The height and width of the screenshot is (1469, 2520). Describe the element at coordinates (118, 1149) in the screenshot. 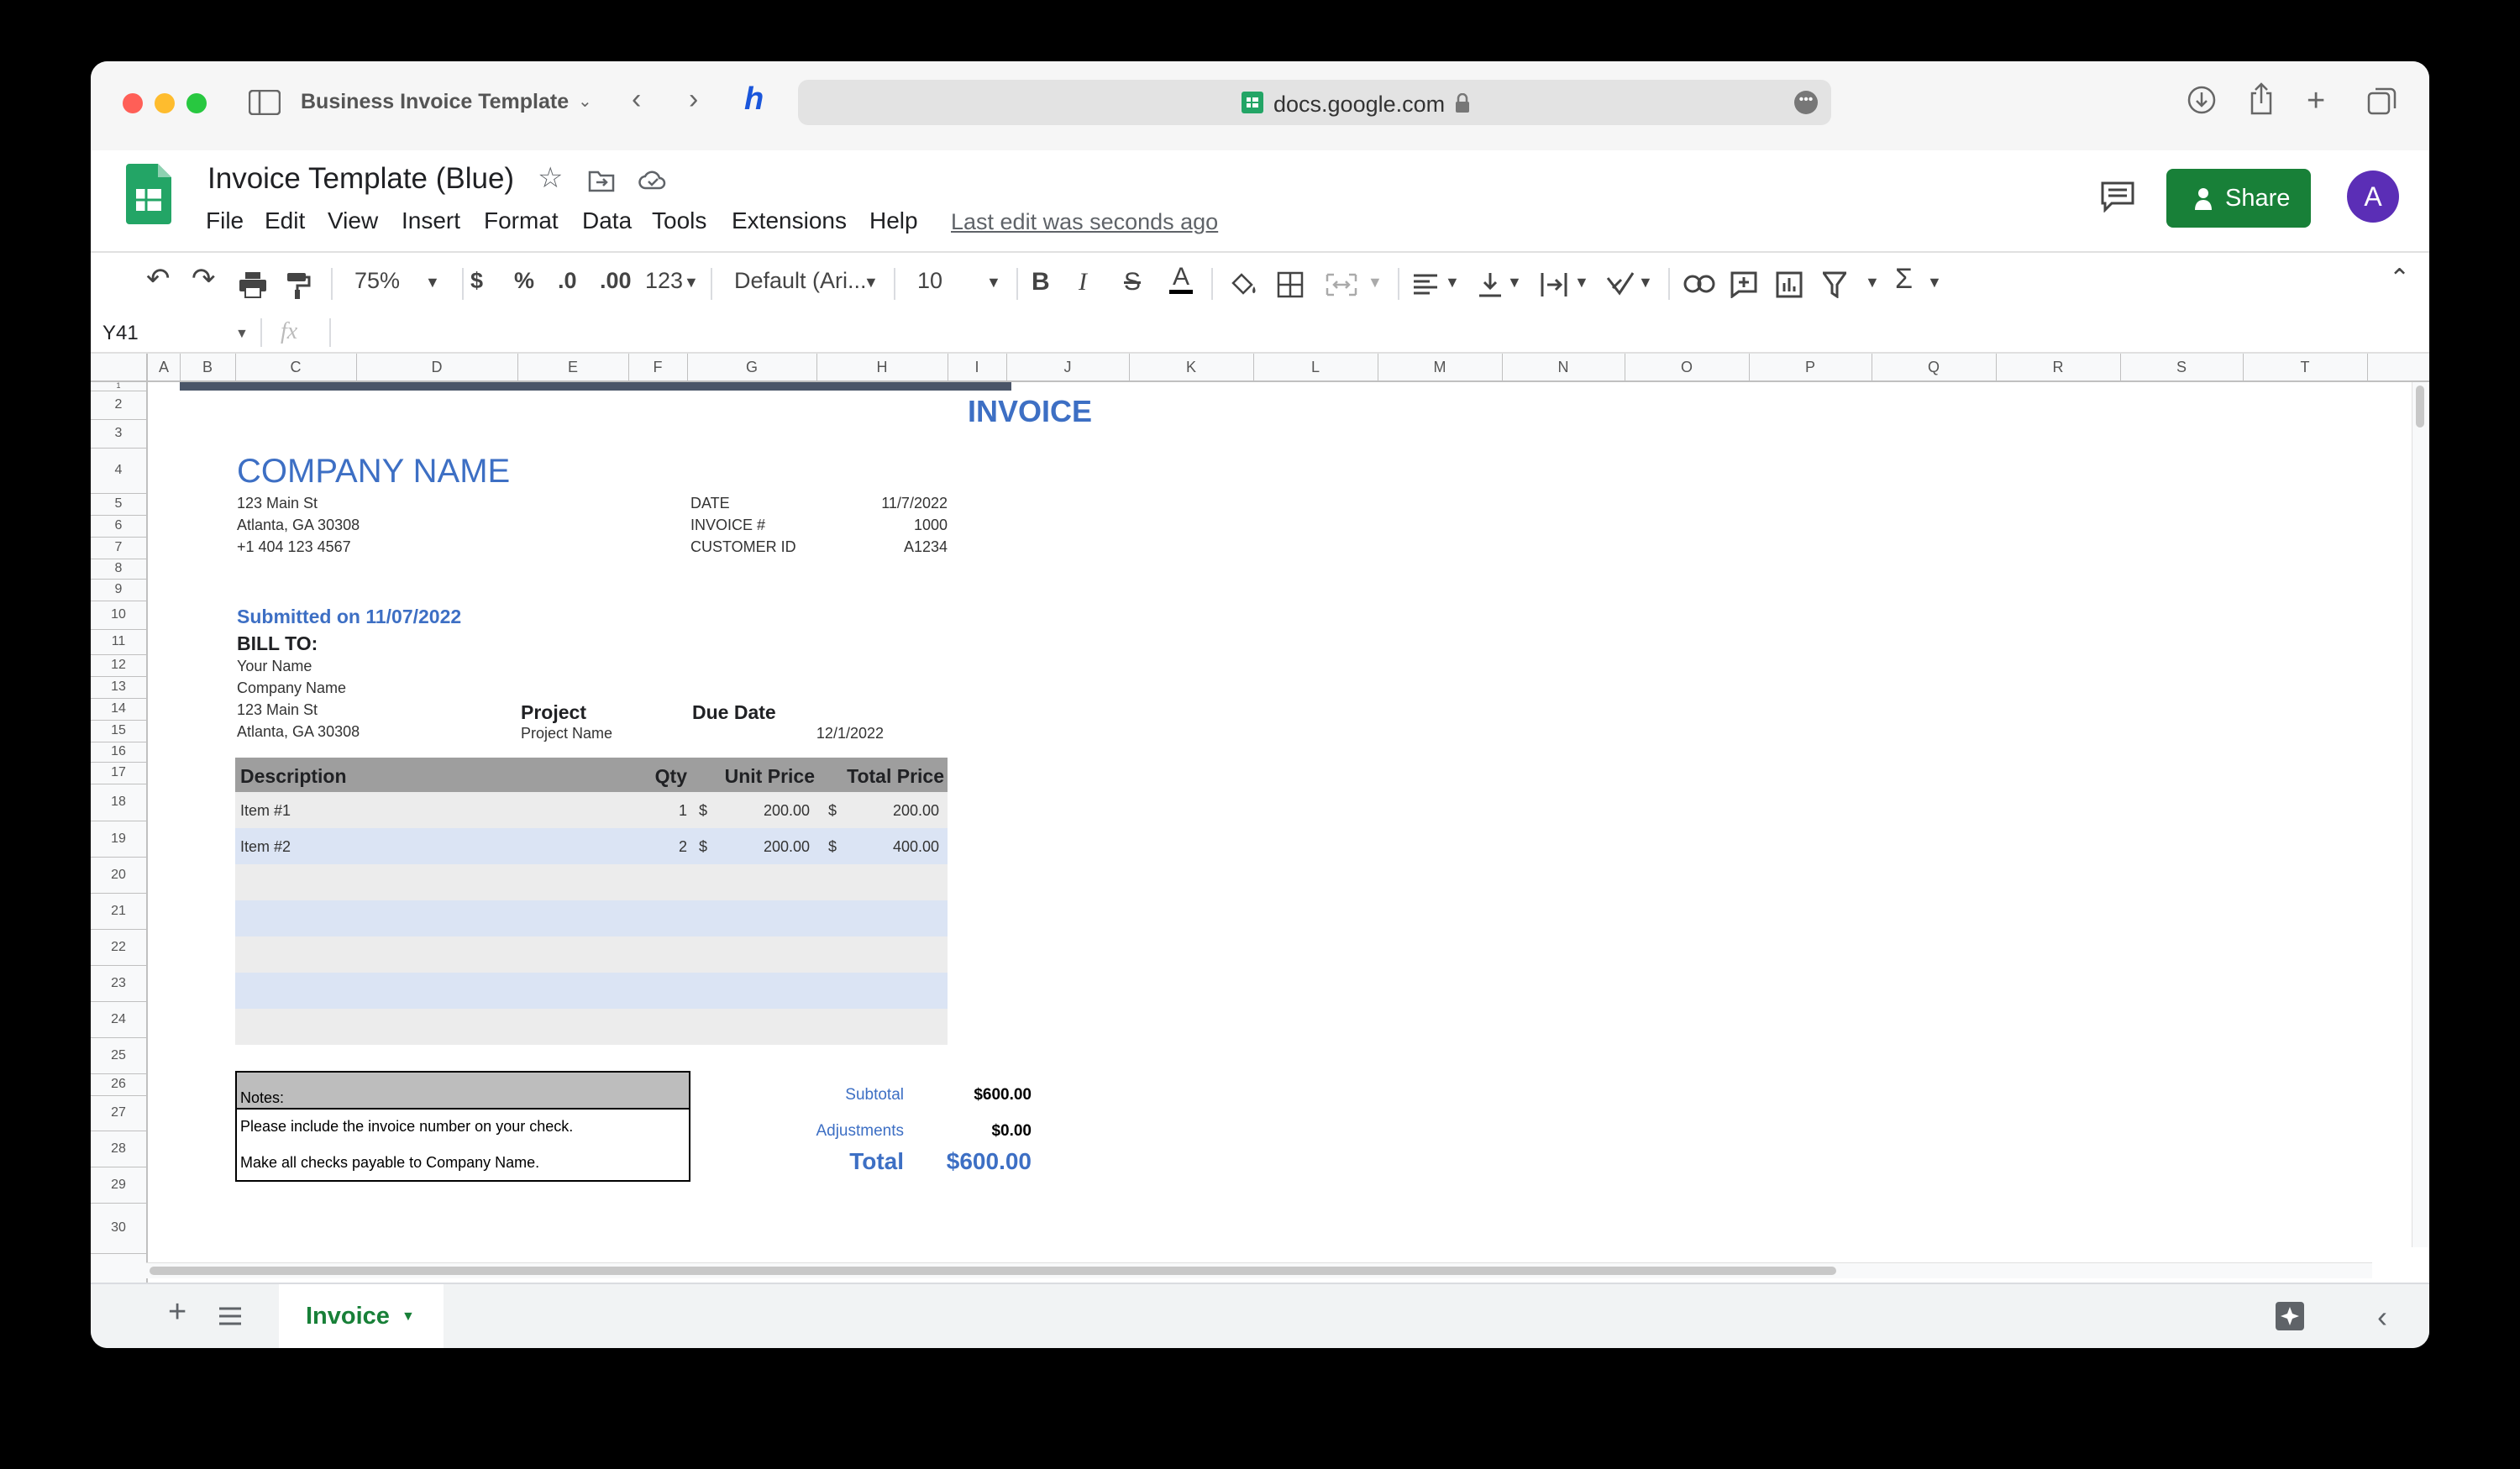

I see `row-header: 28` at that location.